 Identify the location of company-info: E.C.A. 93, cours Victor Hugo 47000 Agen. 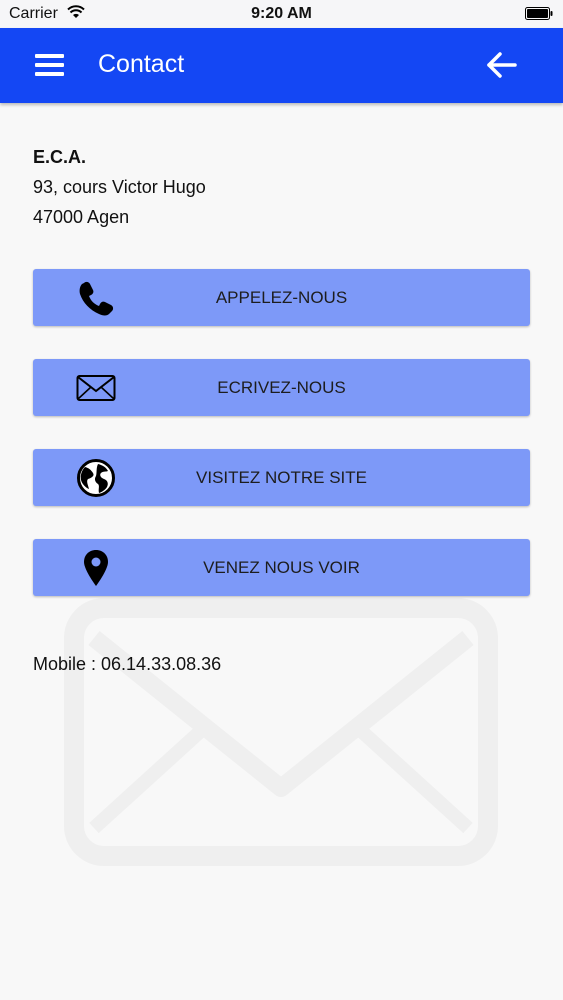
(119, 187).